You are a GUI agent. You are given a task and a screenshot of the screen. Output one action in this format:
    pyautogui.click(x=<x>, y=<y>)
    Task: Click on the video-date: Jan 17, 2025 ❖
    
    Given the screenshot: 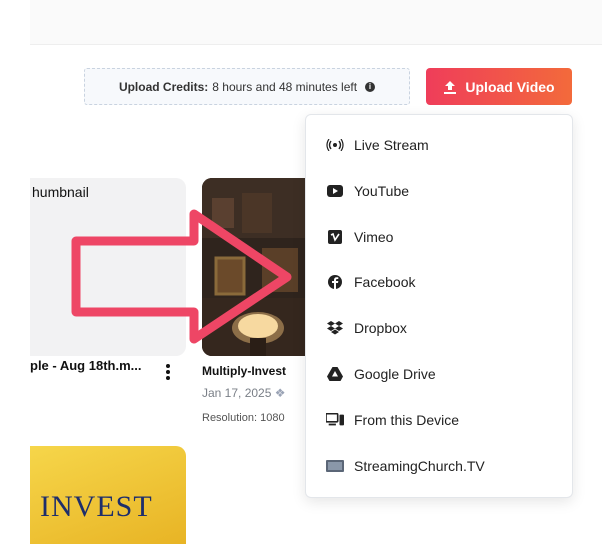 What is the action you would take?
    pyautogui.click(x=244, y=393)
    